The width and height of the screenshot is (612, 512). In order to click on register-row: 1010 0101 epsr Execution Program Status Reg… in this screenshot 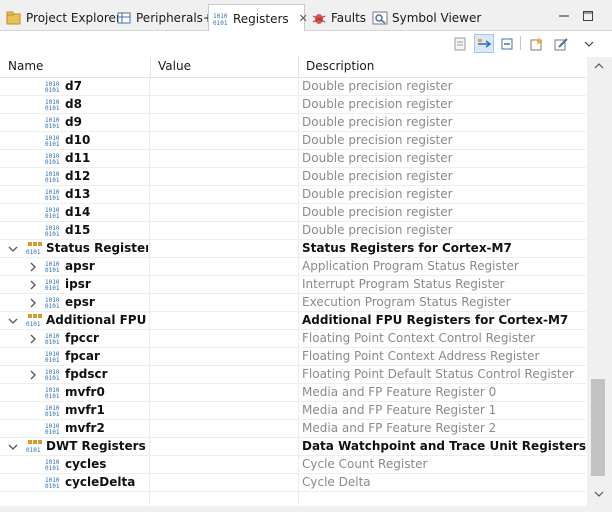, I will do `click(293, 303)`.